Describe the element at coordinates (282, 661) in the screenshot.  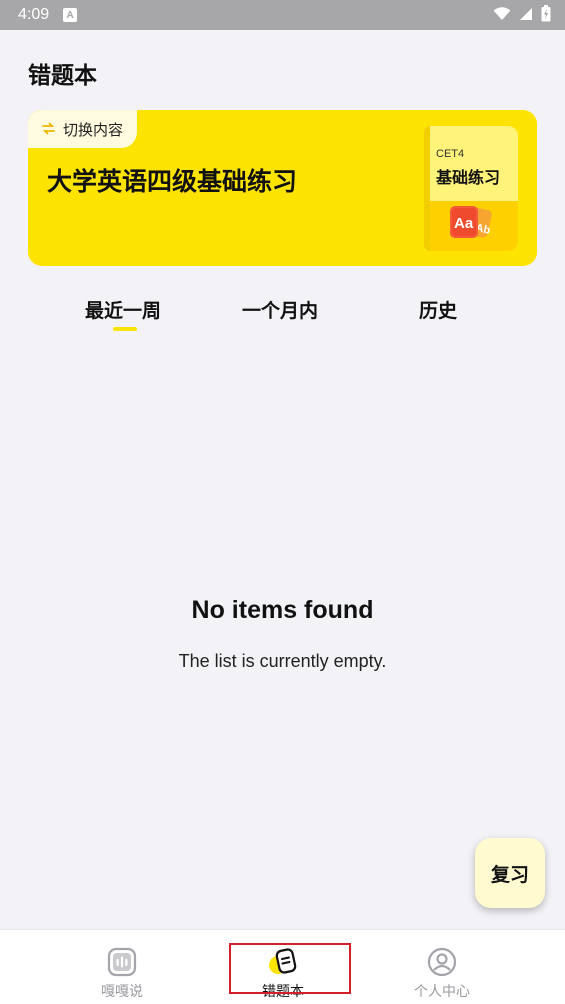
I see `empty-state-subtitle: The list is currently empty.` at that location.